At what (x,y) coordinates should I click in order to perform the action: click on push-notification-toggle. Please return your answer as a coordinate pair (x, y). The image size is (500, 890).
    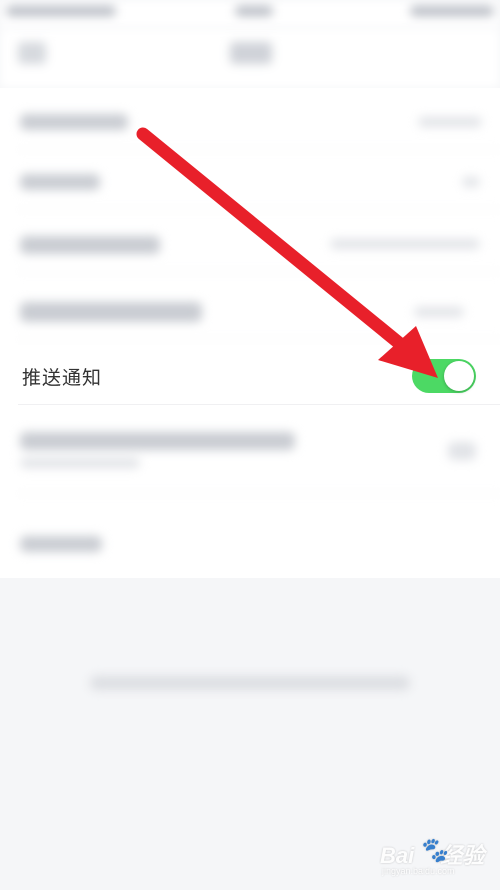
    Looking at the image, I should click on (444, 376).